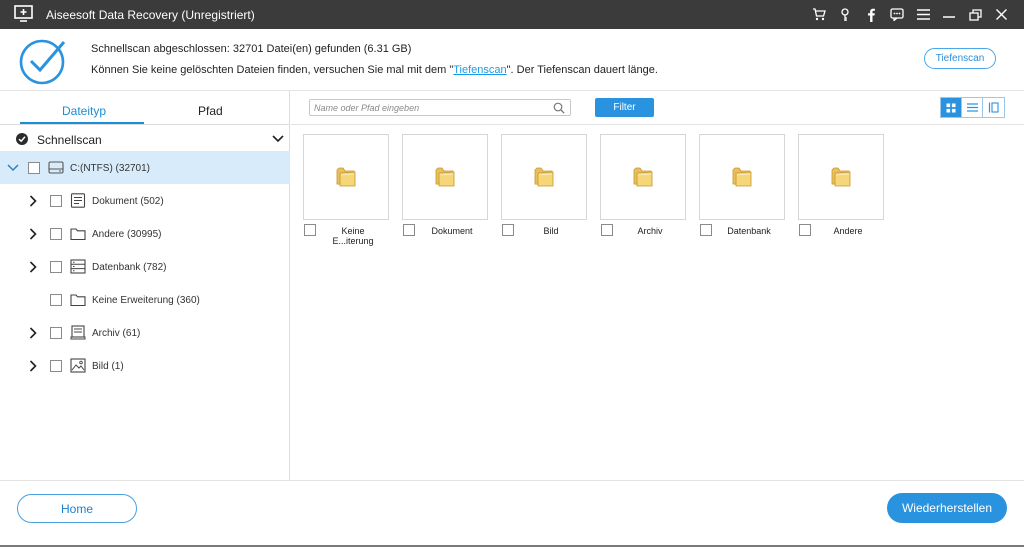 The width and height of the screenshot is (1024, 547). I want to click on tree-item-label: Bild (1), so click(108, 366).